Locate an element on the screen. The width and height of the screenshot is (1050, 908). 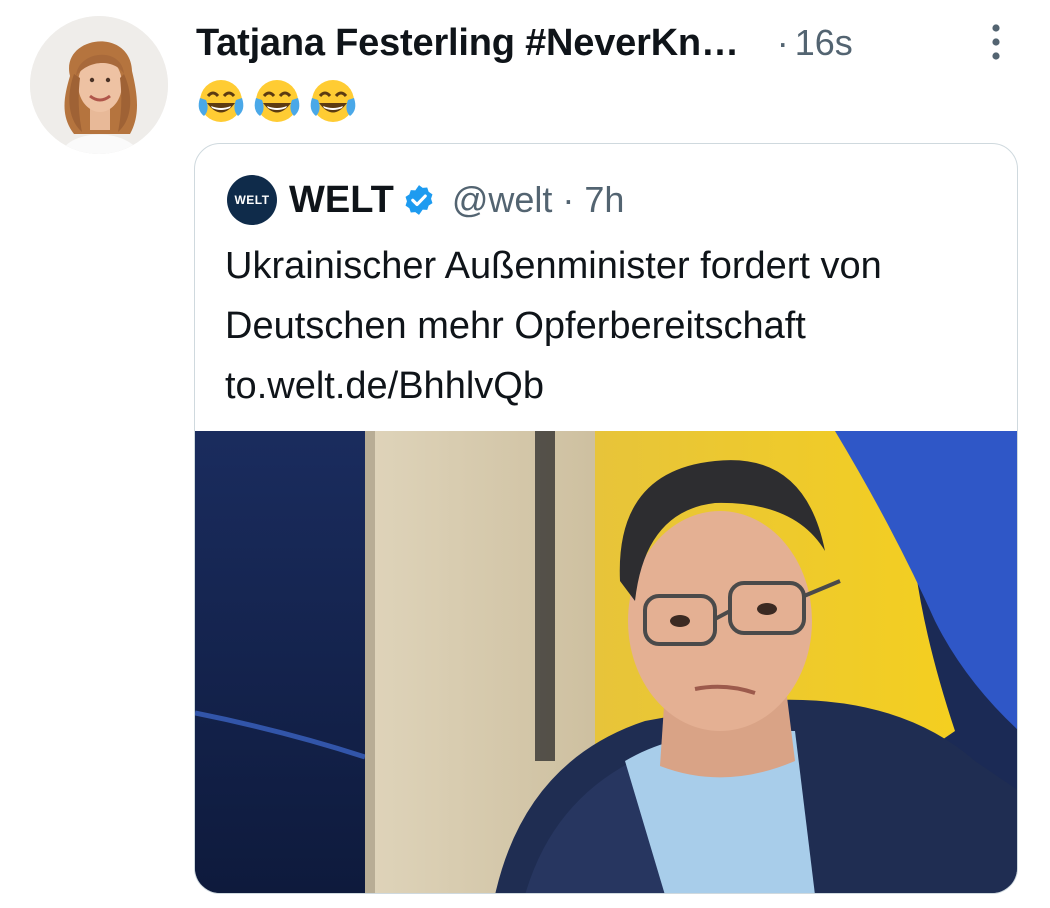
author-avatar is located at coordinates (99, 85).